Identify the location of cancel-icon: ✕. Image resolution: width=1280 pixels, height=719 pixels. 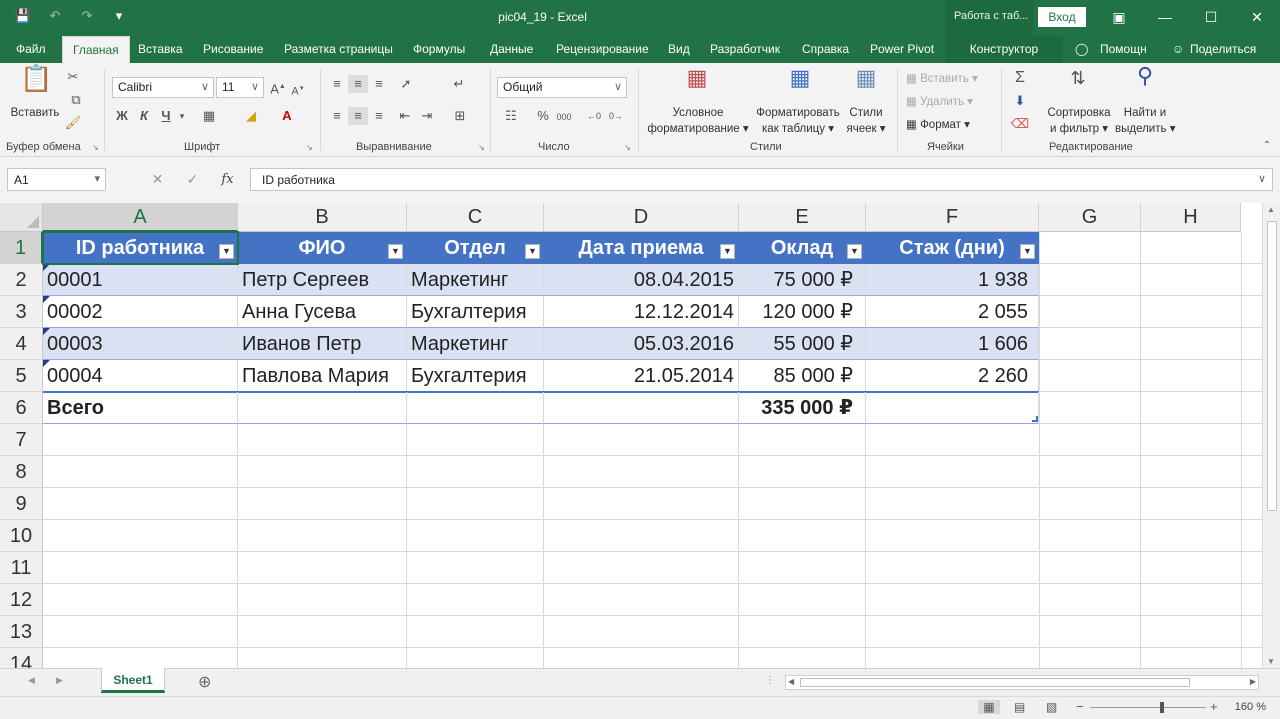
(157, 179).